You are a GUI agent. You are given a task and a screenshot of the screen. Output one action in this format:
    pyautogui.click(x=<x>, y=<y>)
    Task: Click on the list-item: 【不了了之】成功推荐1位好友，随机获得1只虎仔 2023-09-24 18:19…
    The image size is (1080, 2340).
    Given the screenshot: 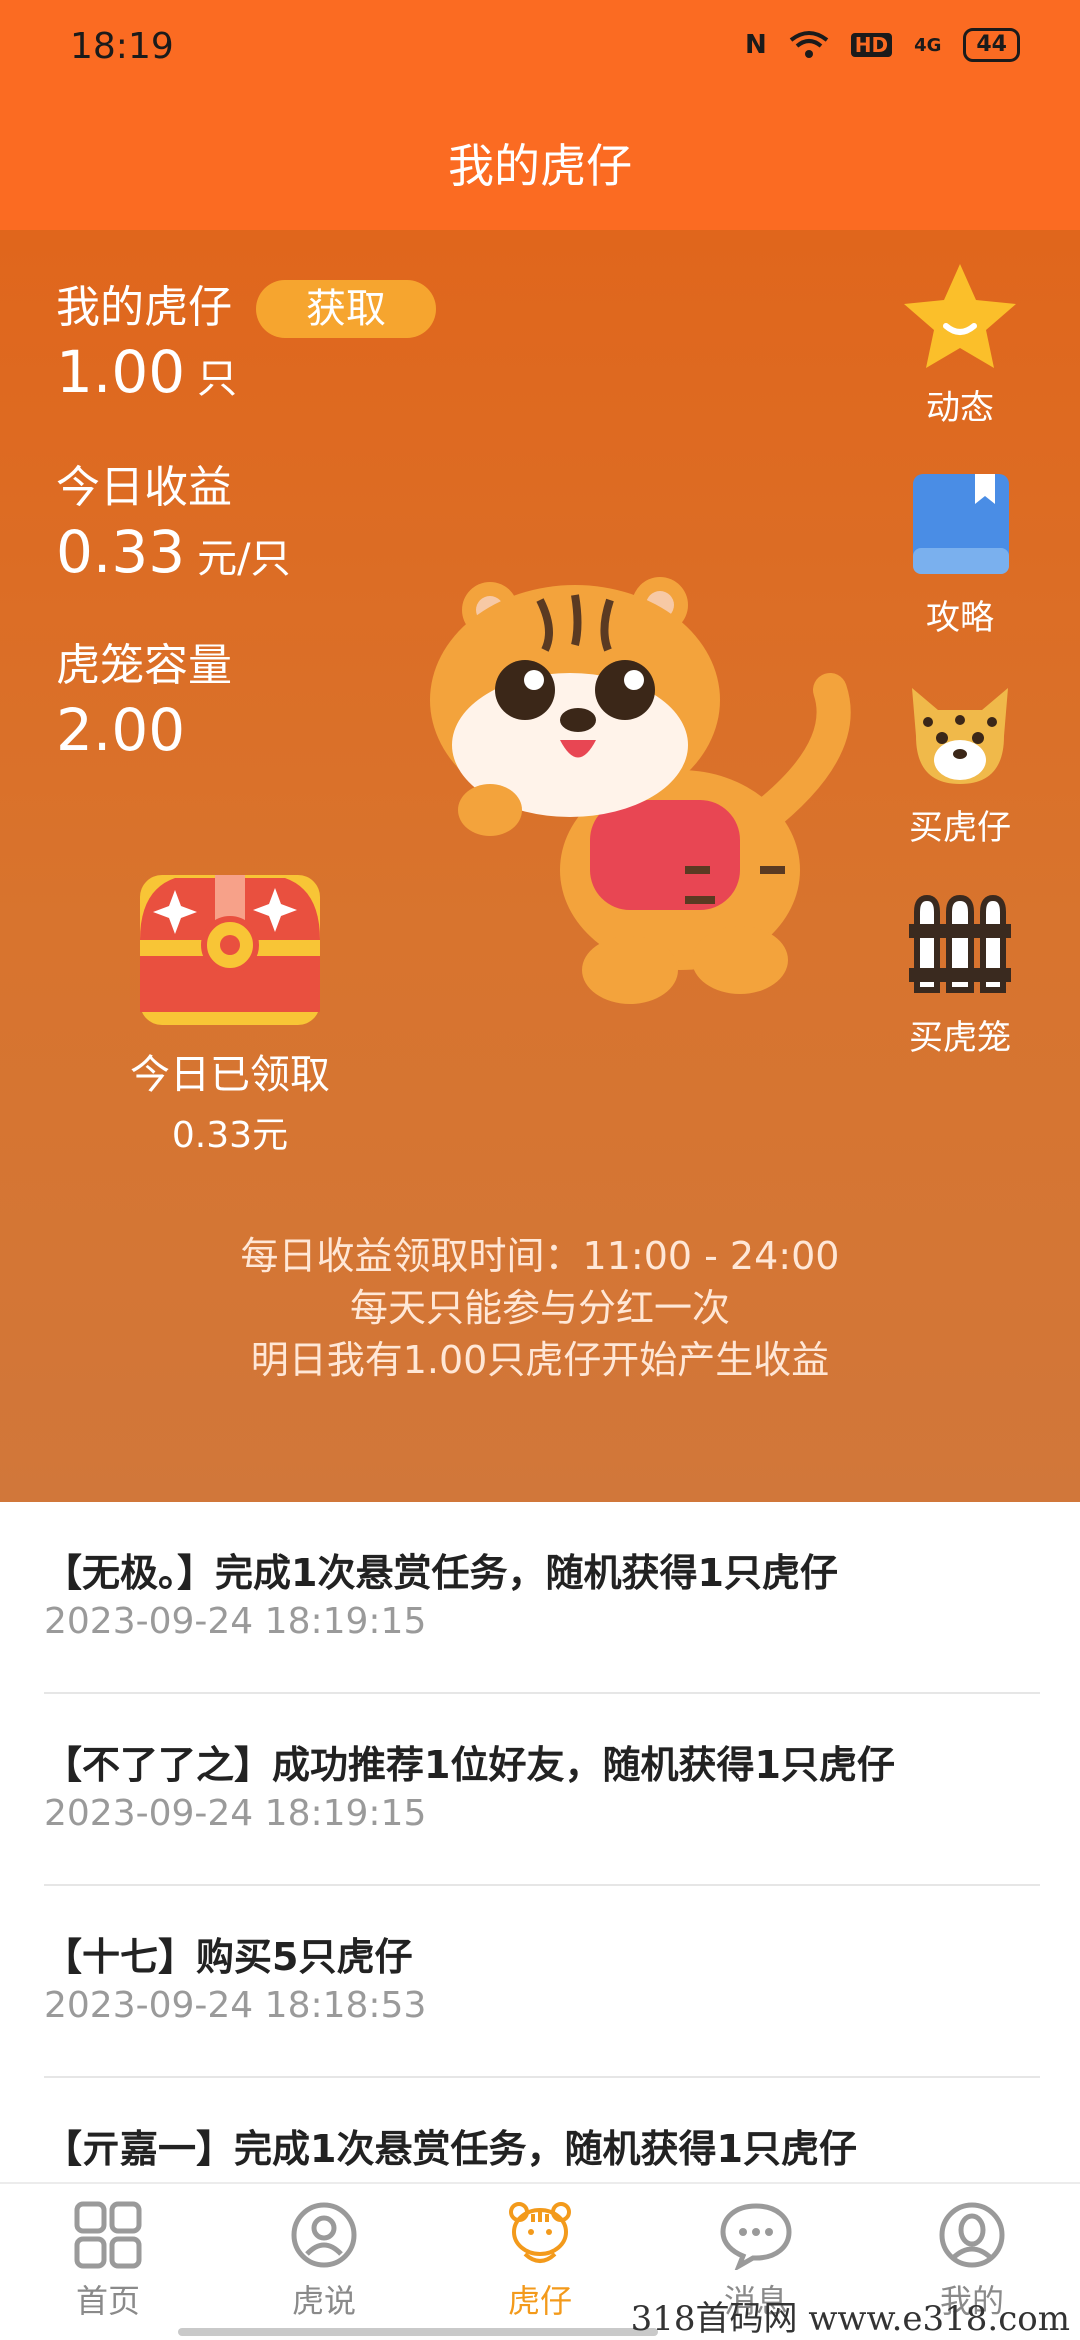 What is the action you would take?
    pyautogui.click(x=542, y=1790)
    